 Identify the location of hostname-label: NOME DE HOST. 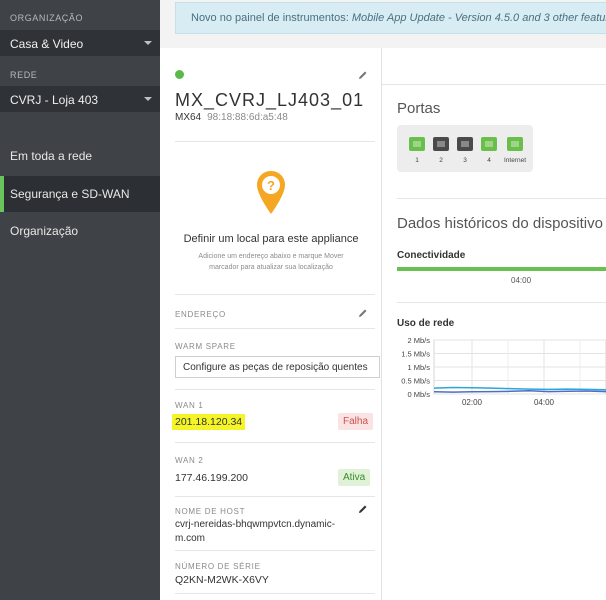
(210, 511).